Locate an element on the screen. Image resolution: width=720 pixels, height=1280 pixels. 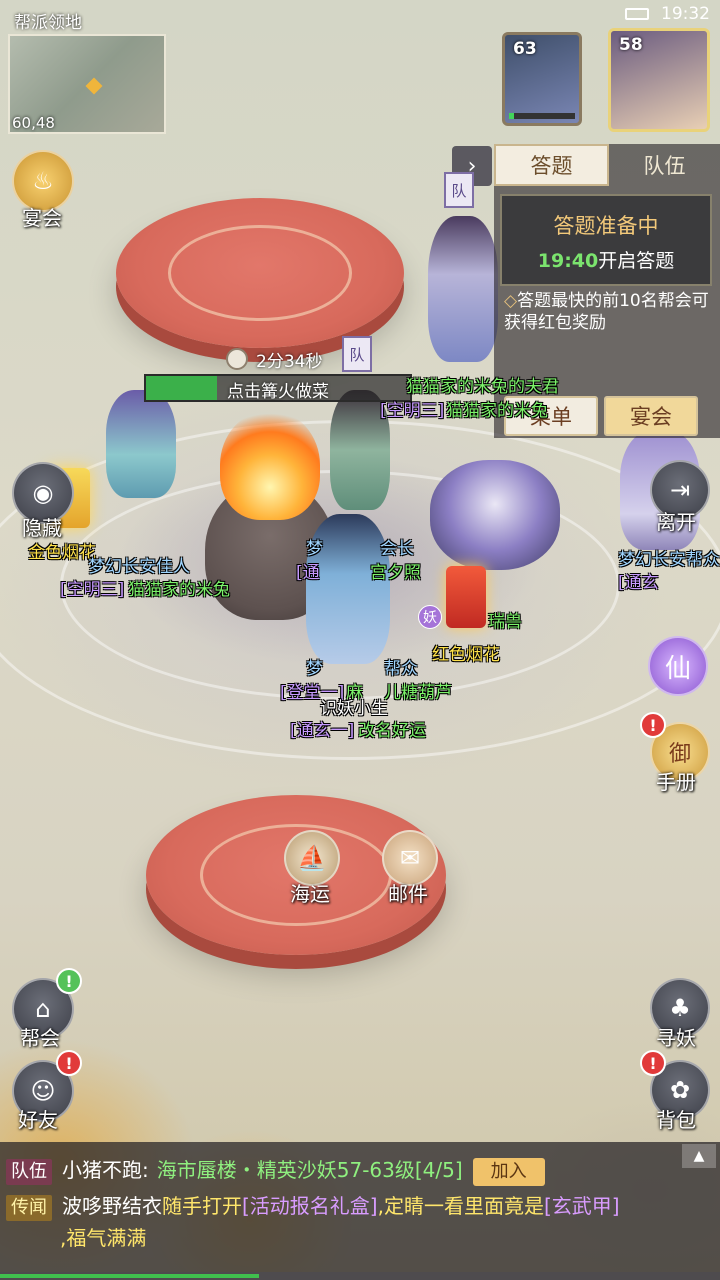
firework-label: 红色烟花 is located at coordinates (466, 655).